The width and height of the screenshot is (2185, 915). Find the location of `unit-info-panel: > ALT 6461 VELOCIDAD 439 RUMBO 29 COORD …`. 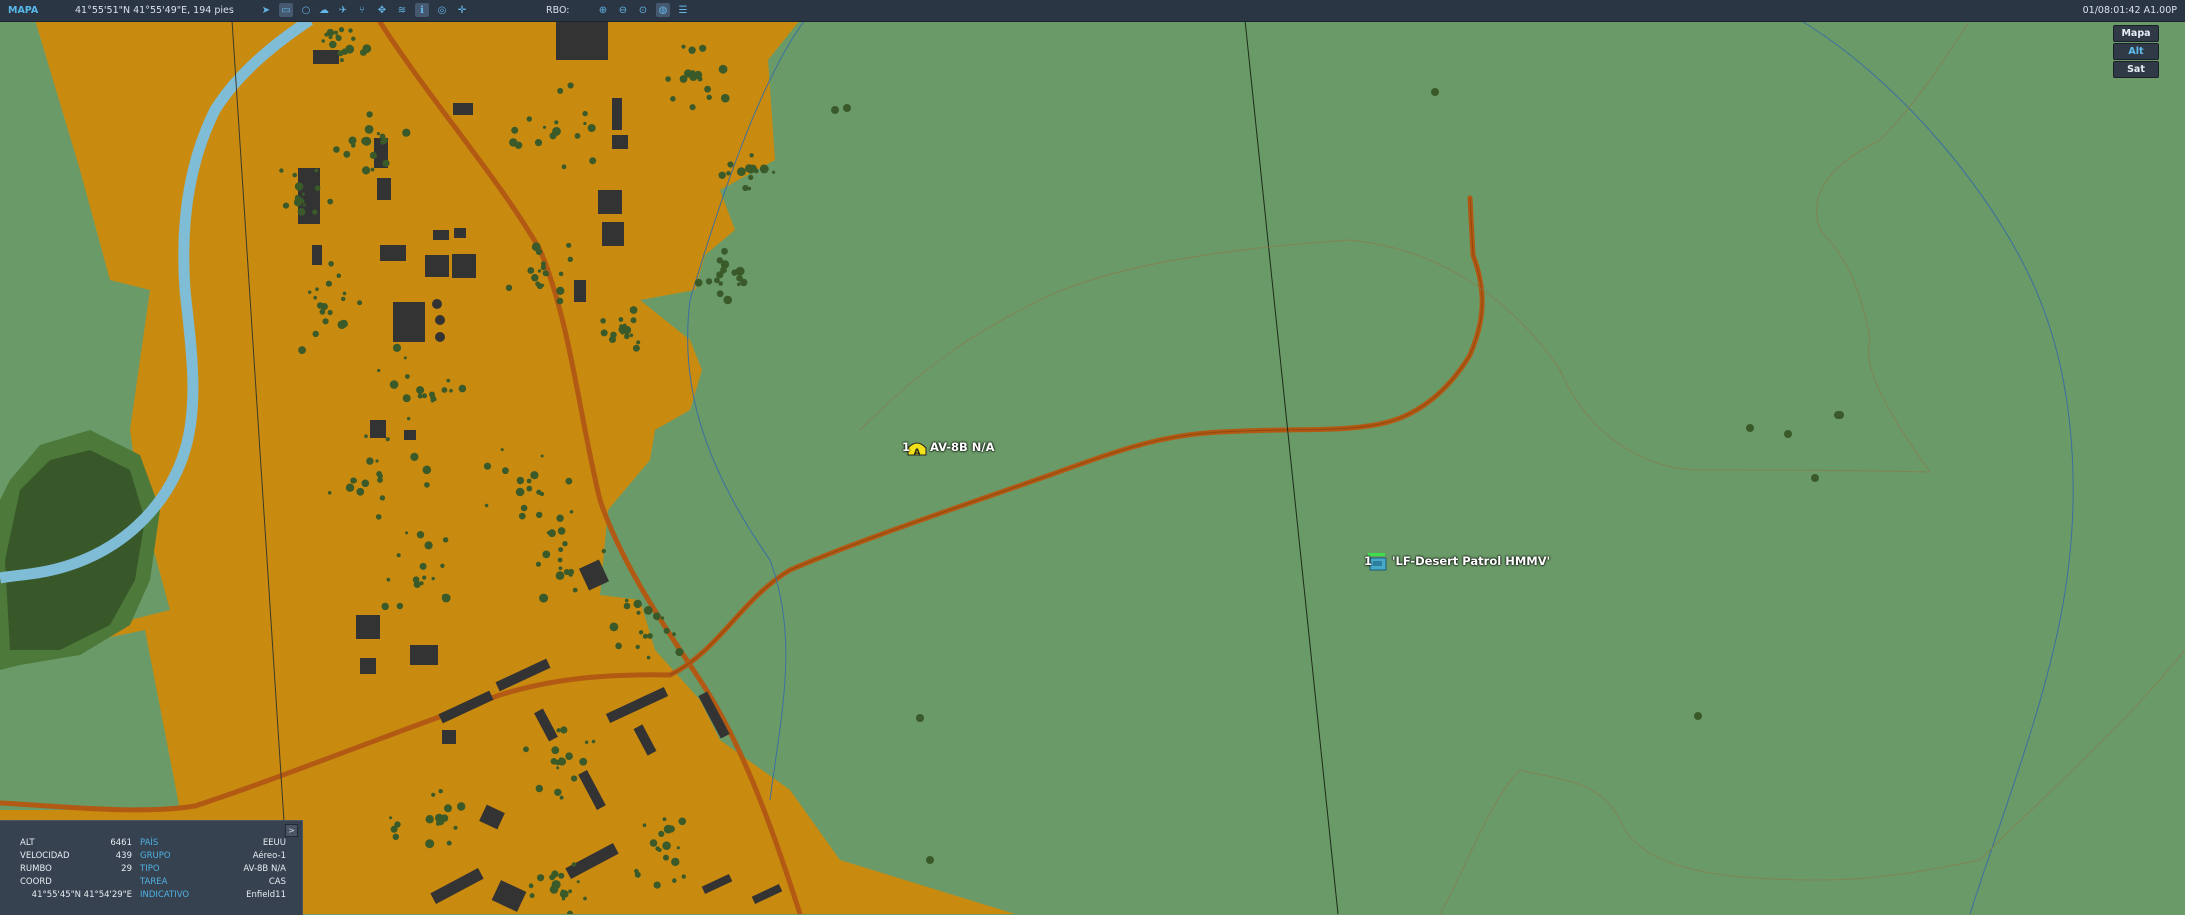

unit-info-panel: > ALT 6461 VELOCIDAD 439 RUMBO 29 COORD … is located at coordinates (151, 867).